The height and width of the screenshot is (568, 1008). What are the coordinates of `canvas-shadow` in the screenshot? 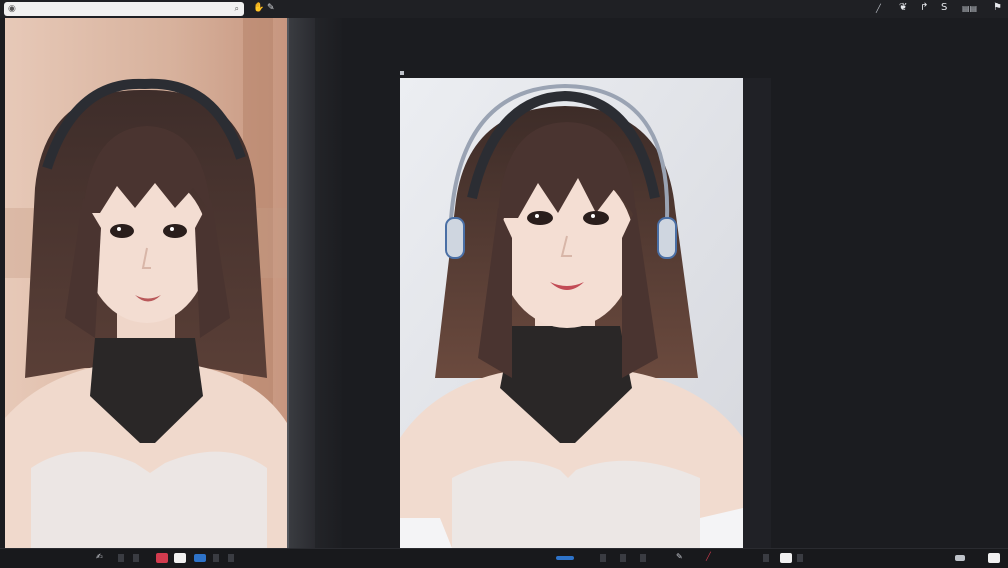 It's located at (757, 313).